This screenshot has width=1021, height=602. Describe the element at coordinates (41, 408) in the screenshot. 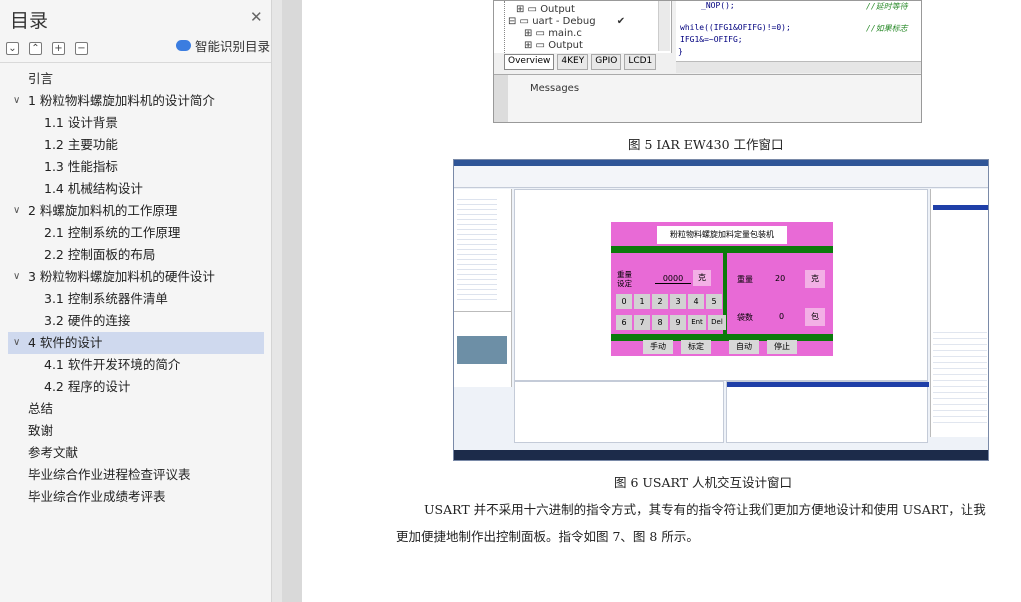

I see `toc-item-label: 总结` at that location.